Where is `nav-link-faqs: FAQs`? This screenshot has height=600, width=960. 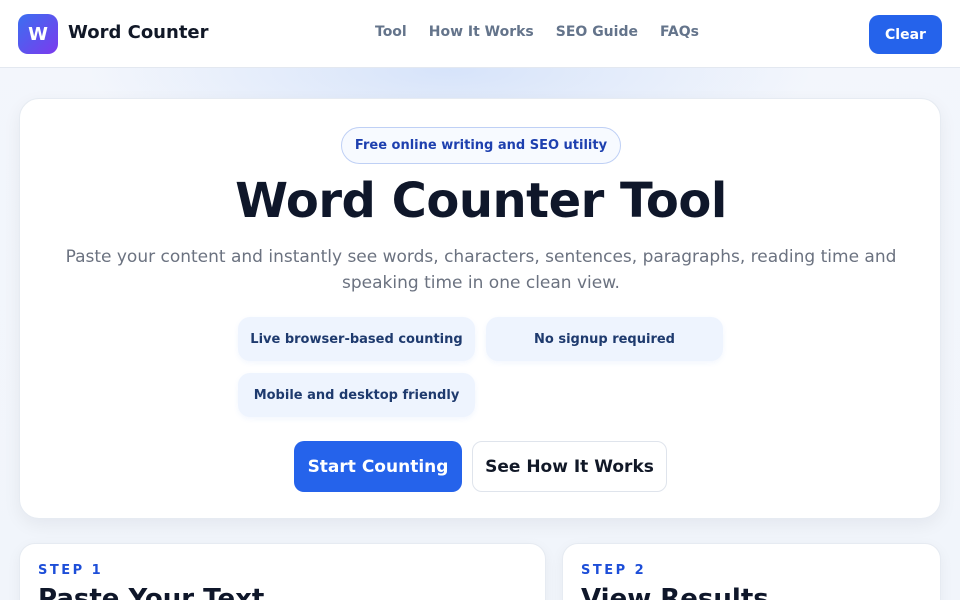
nav-link-faqs: FAQs is located at coordinates (679, 32).